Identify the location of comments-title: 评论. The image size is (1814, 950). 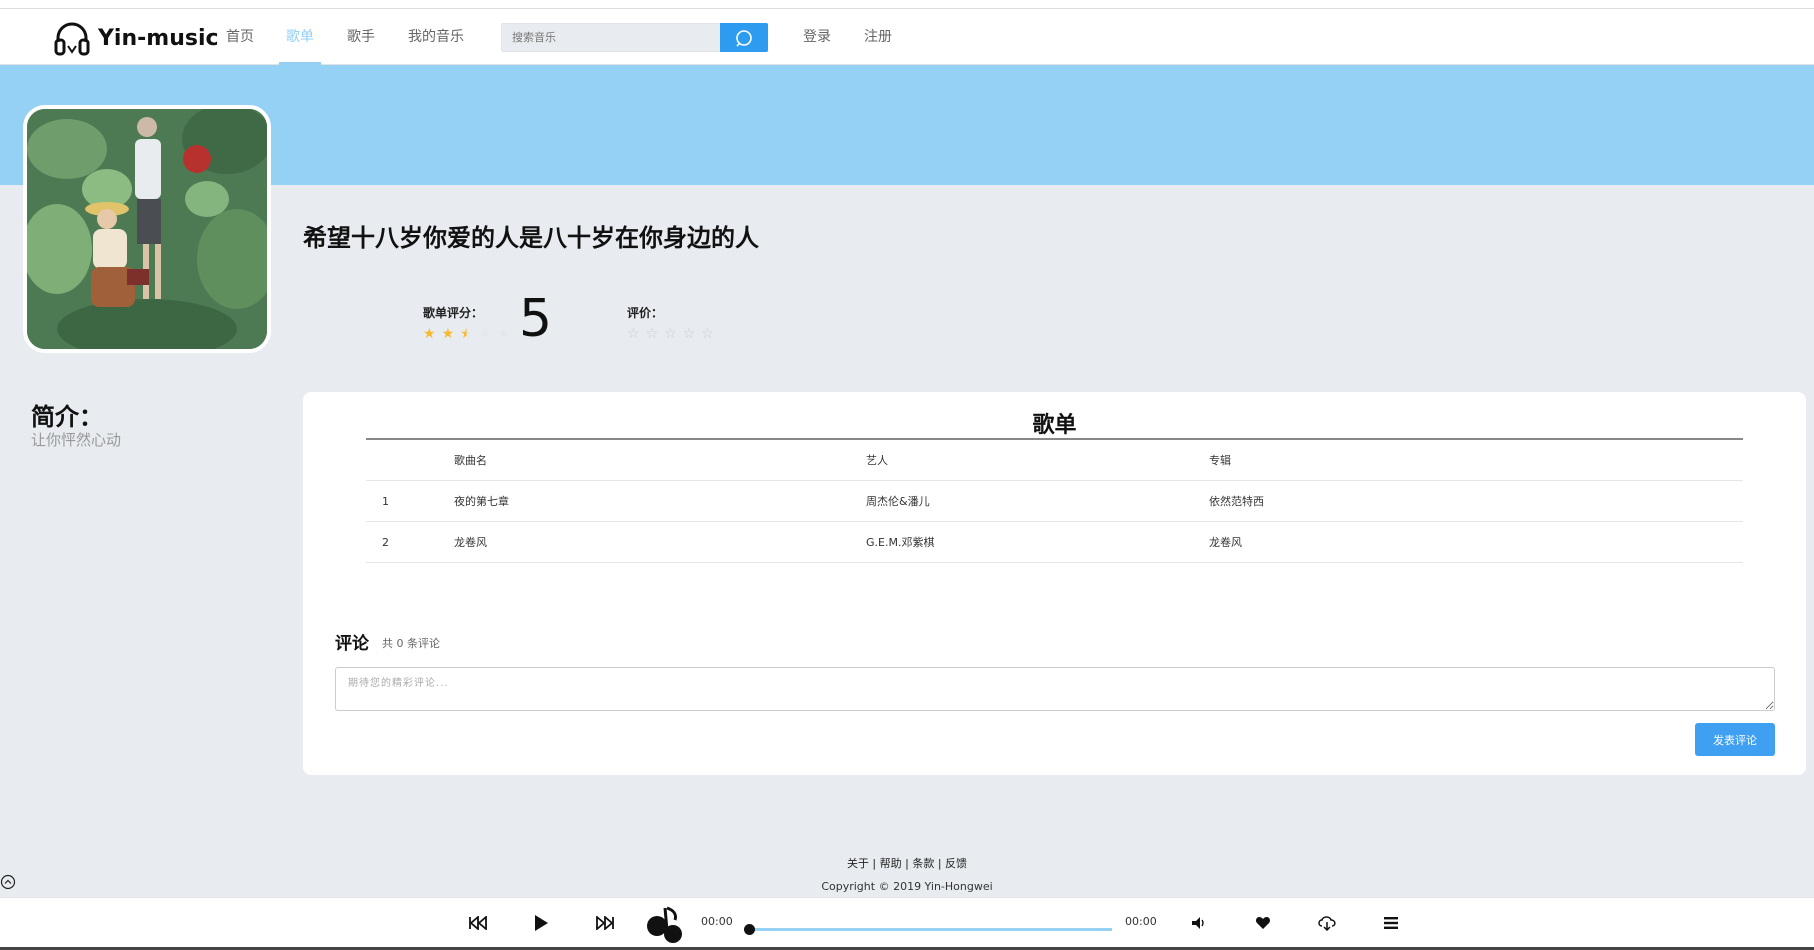
(352, 644).